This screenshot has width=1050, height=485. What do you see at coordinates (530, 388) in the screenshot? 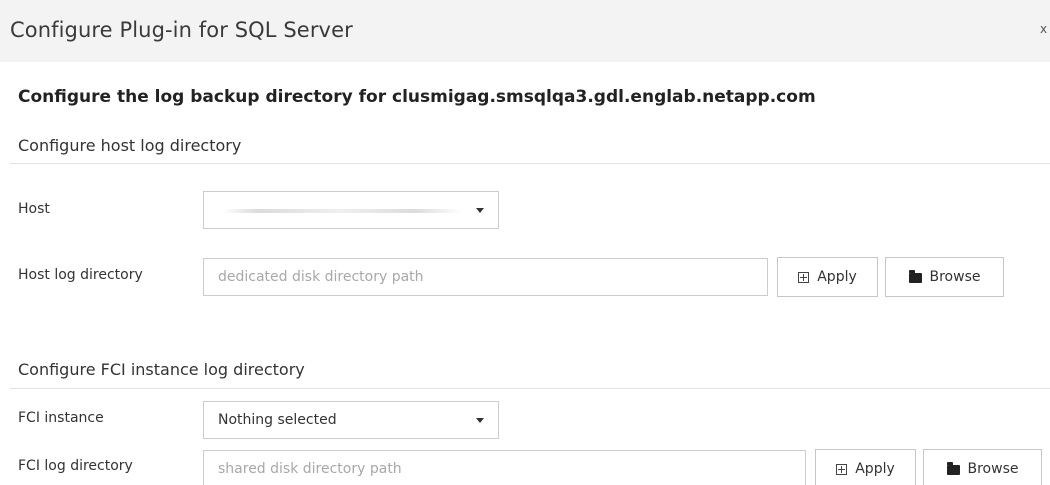
I see `fci-section-divider` at bounding box center [530, 388].